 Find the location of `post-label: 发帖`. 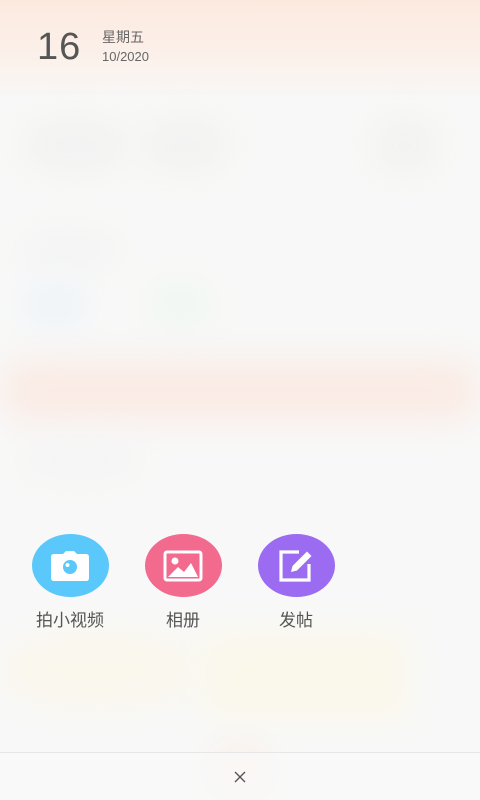

post-label: 发帖 is located at coordinates (296, 620).